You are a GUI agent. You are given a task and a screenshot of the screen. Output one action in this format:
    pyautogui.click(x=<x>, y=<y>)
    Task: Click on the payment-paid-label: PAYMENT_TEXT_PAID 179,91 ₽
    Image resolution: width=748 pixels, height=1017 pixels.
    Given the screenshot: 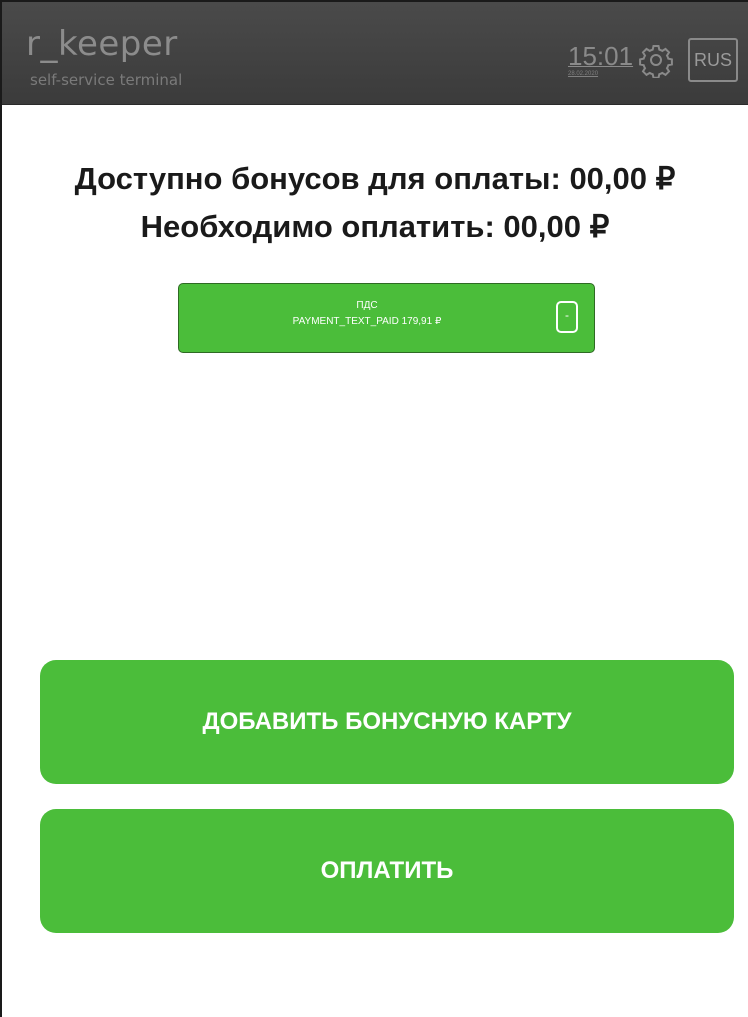 What is the action you would take?
    pyautogui.click(x=367, y=321)
    